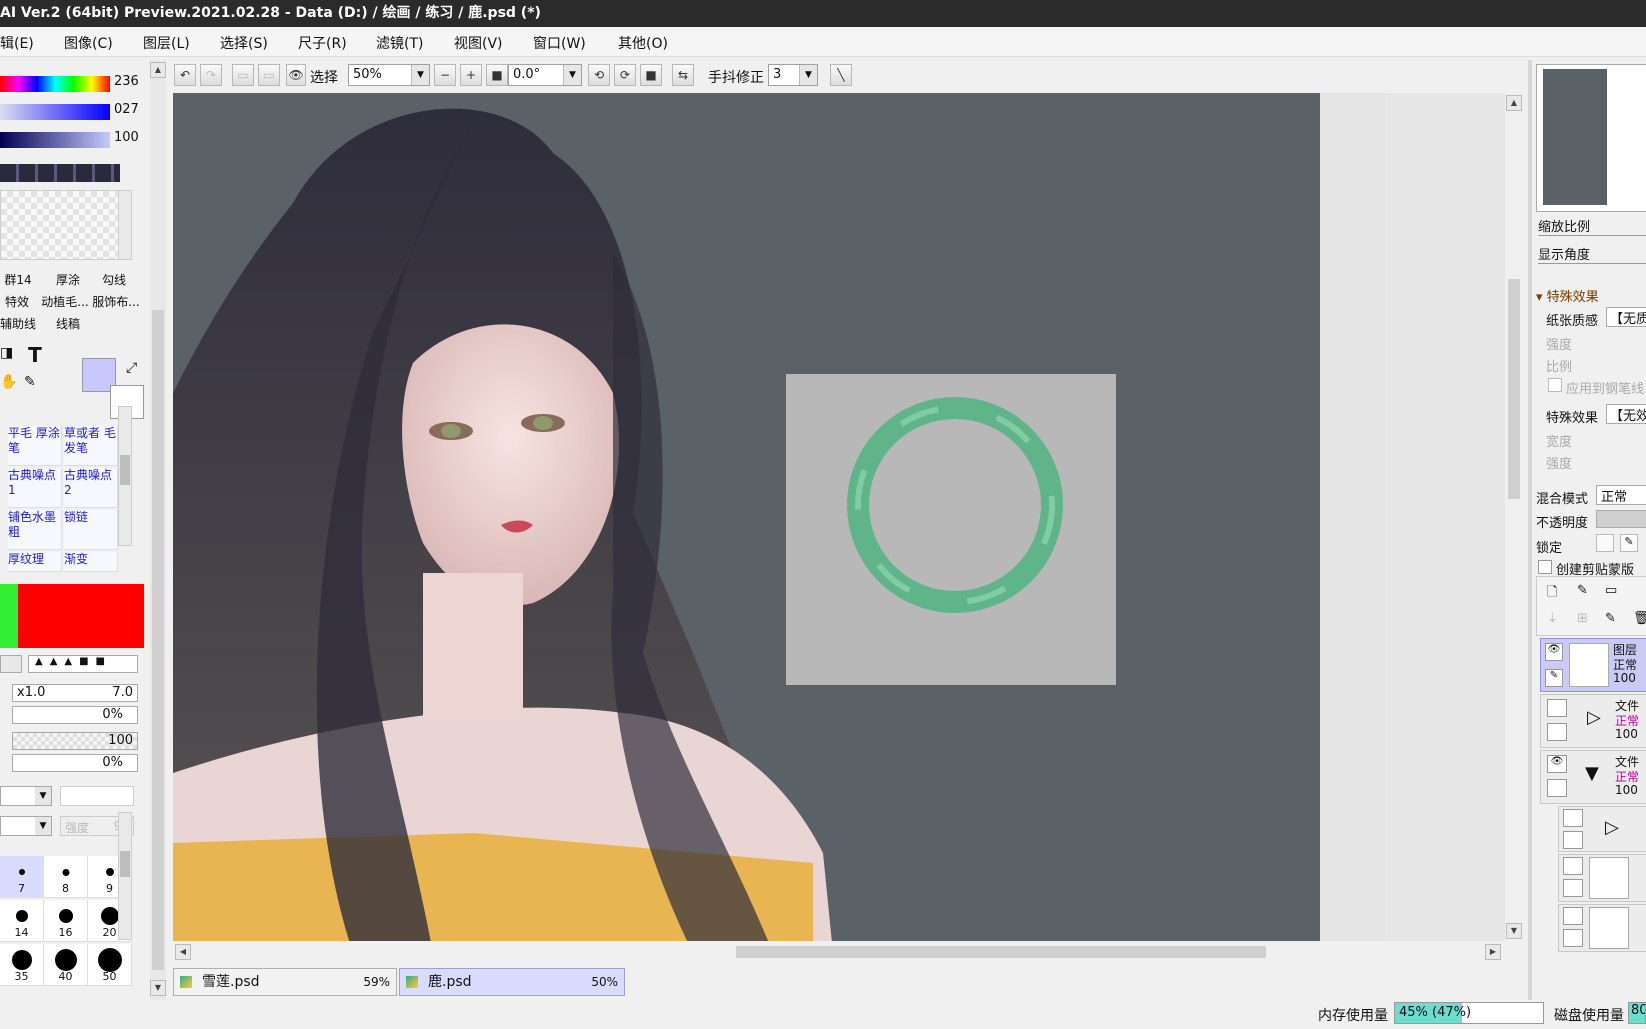  Describe the element at coordinates (1530, 530) in the screenshot. I see `panel-splitter` at that location.